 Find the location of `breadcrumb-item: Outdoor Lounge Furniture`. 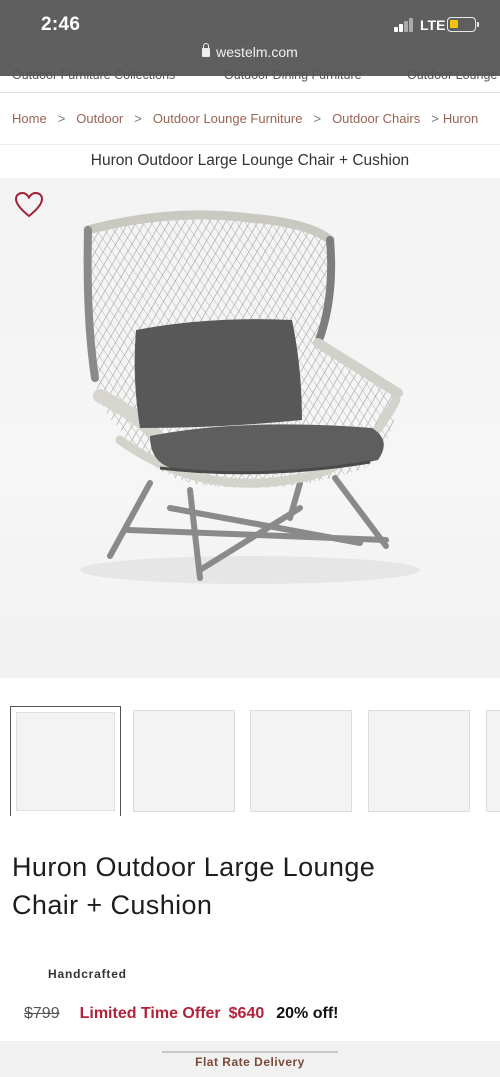

breadcrumb-item: Outdoor Lounge Furniture is located at coordinates (228, 118).